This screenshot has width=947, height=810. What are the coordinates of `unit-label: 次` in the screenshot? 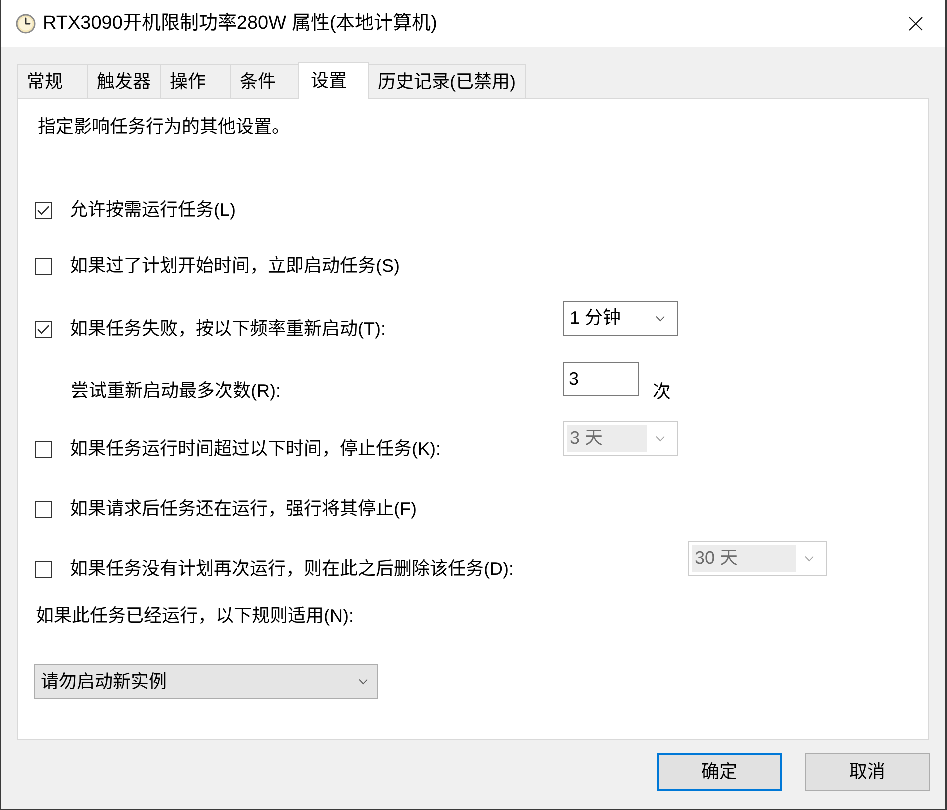 It's located at (662, 392).